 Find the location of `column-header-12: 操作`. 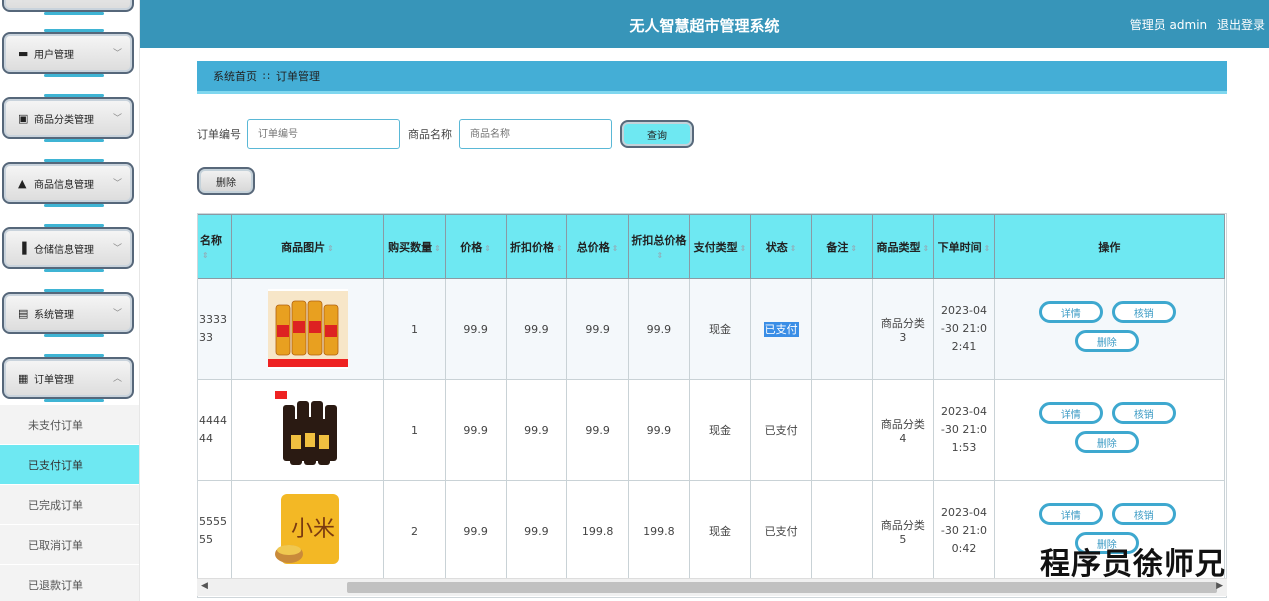

column-header-12: 操作 is located at coordinates (1109, 246).